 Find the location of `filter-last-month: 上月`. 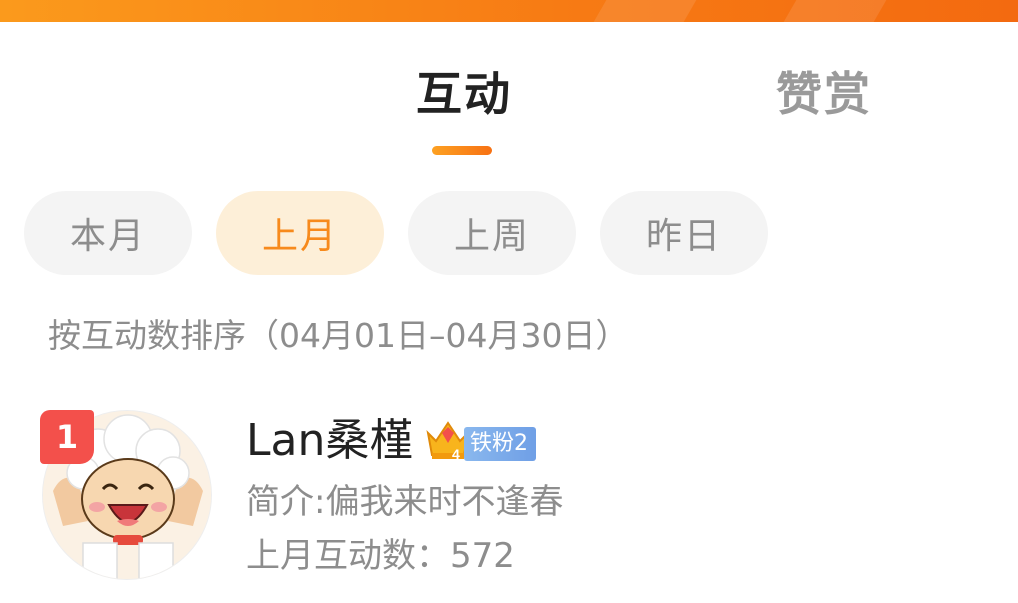

filter-last-month: 上月 is located at coordinates (300, 233).